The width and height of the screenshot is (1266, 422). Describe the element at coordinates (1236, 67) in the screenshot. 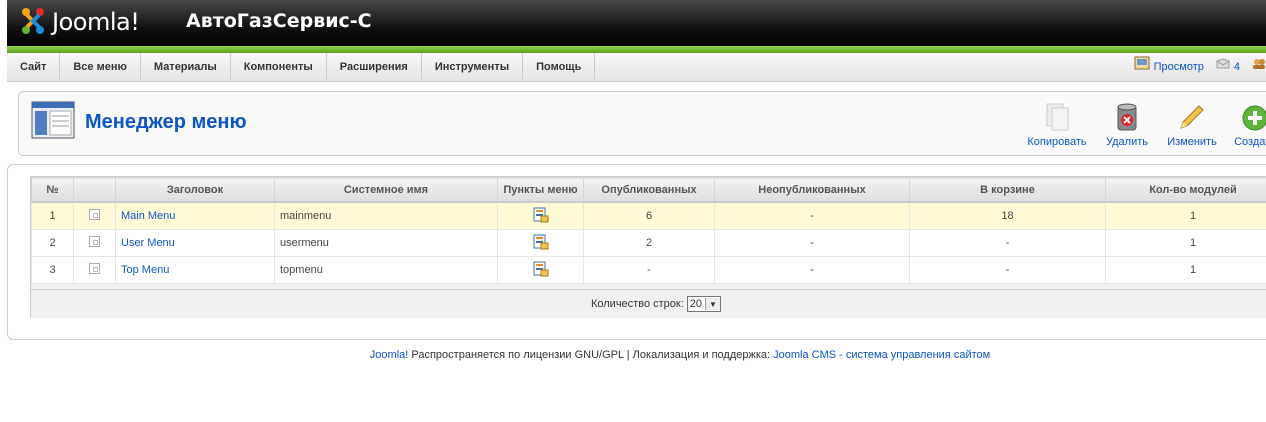

I see `messages-count: 4` at that location.